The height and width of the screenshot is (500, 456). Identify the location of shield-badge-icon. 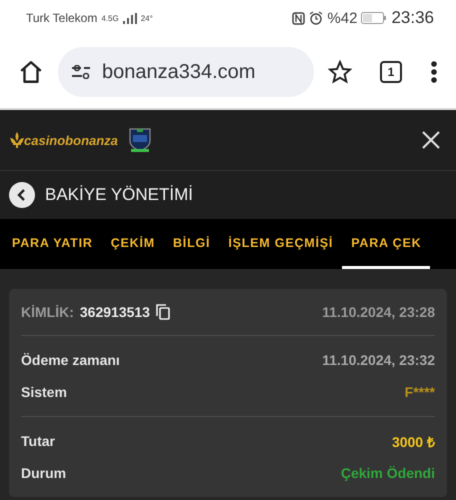
(140, 140).